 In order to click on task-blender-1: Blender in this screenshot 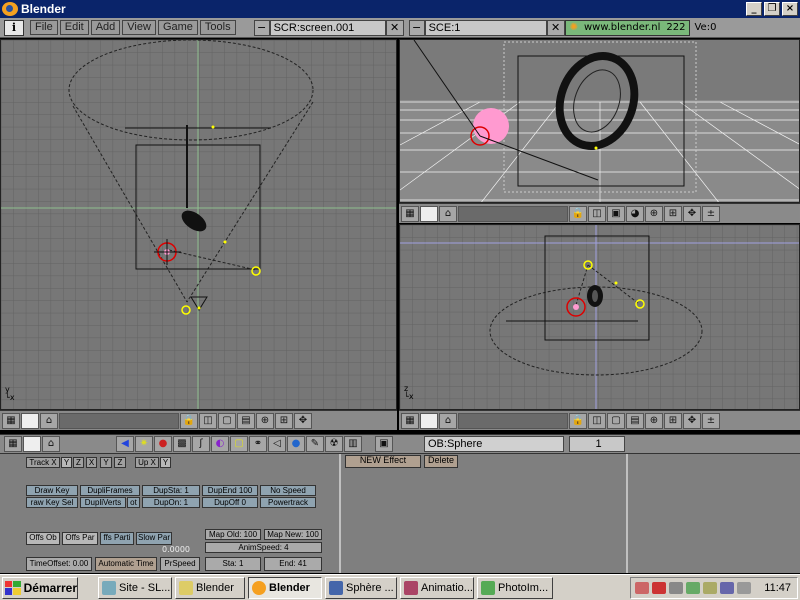, I will do `click(210, 587)`.